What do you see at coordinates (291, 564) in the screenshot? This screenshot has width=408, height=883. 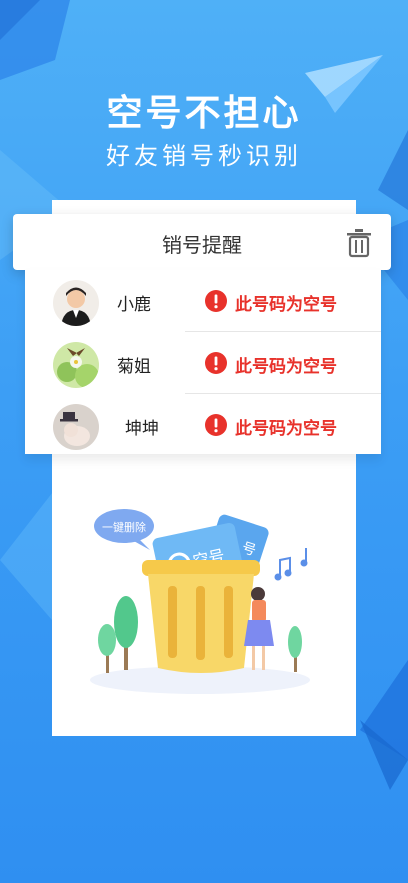 I see `music-note-icon` at bounding box center [291, 564].